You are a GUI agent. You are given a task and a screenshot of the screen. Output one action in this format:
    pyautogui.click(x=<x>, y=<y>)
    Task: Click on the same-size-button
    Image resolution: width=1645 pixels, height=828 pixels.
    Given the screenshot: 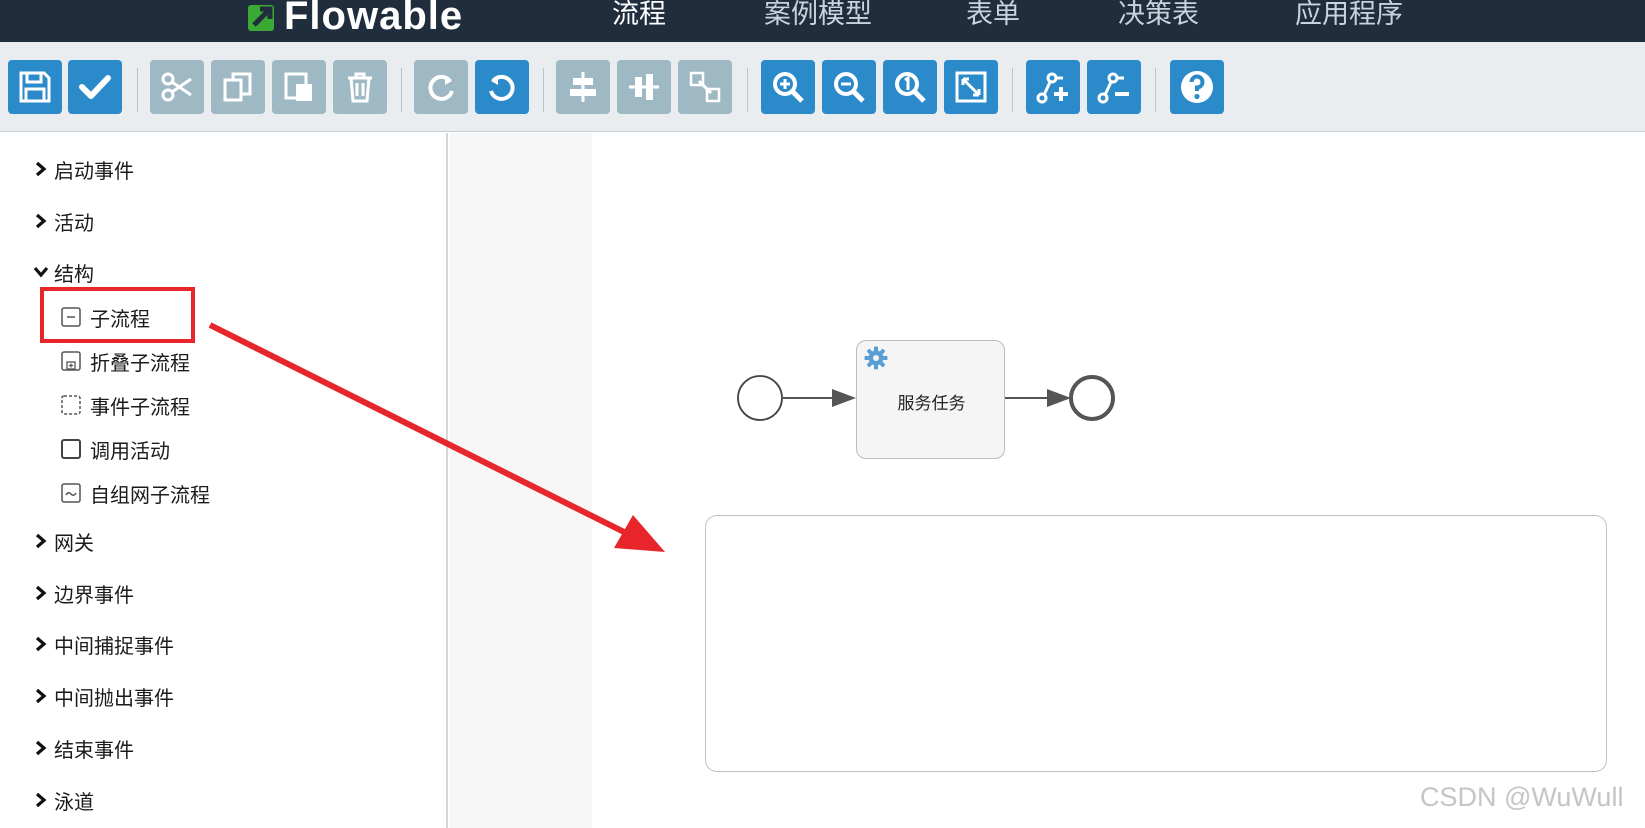 What is the action you would take?
    pyautogui.click(x=705, y=87)
    